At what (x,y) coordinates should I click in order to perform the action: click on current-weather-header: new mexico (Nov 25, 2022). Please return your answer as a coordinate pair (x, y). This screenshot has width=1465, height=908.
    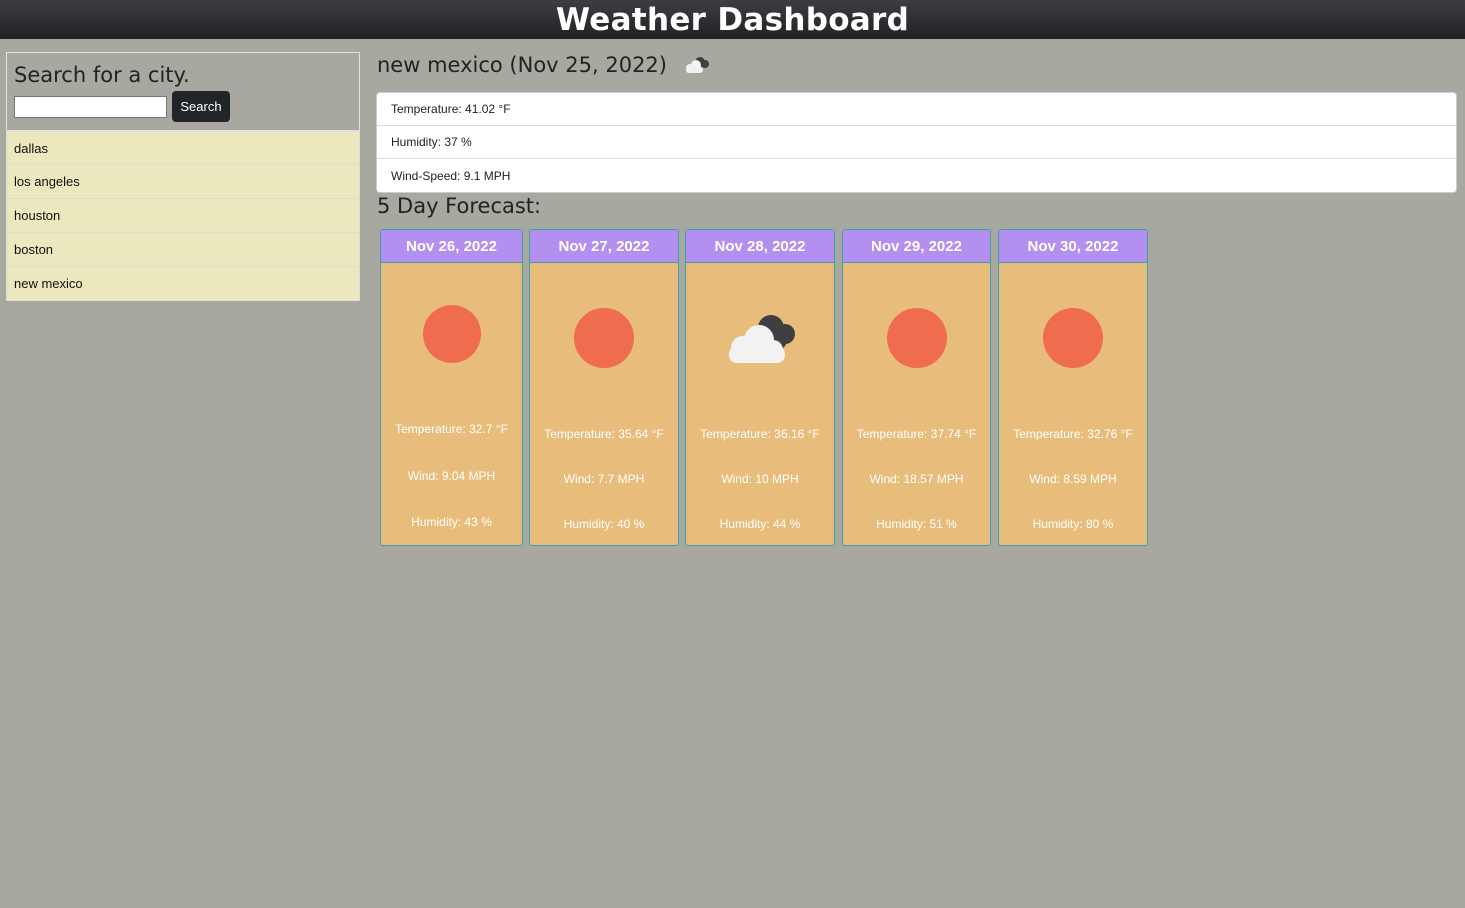
    Looking at the image, I should click on (545, 65).